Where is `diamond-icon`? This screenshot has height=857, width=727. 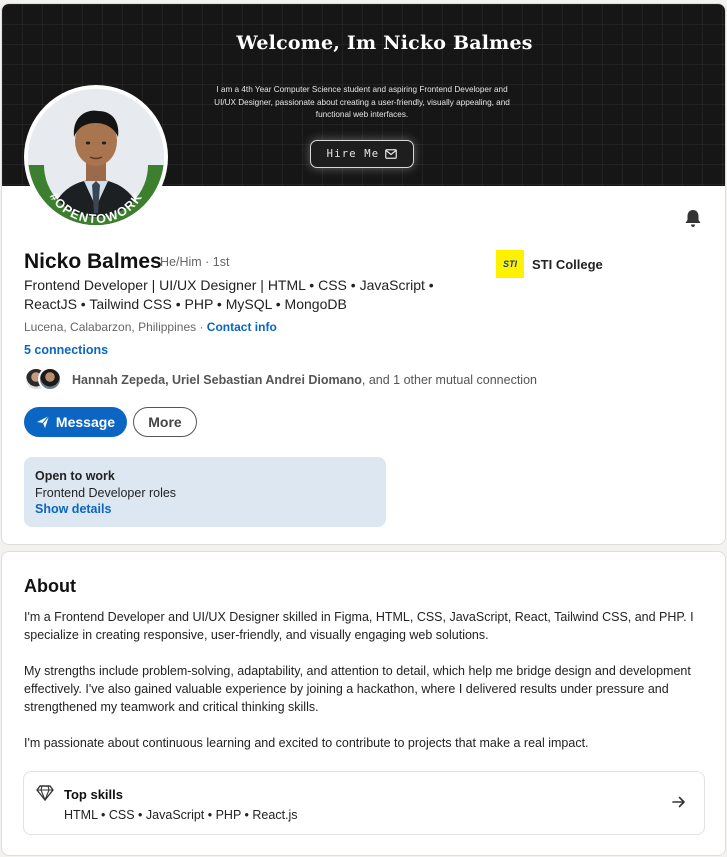
diamond-icon is located at coordinates (45, 793).